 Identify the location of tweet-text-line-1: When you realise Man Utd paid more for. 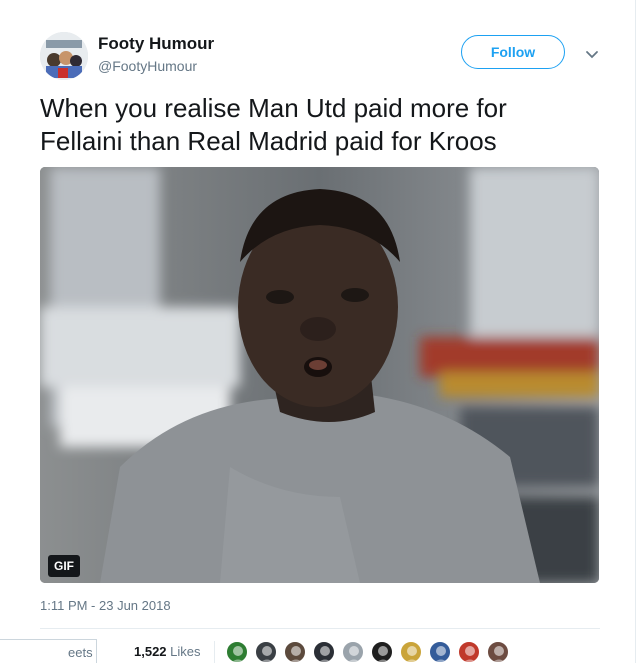
(273, 108).